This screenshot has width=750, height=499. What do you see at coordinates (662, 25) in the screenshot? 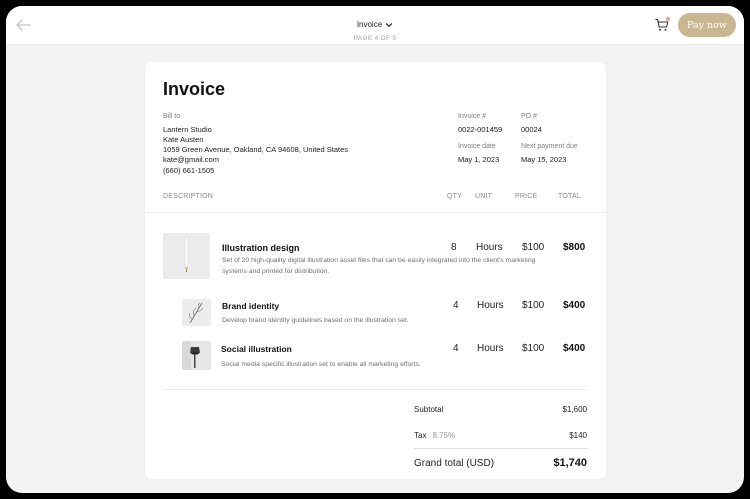
I see `cart-icon` at bounding box center [662, 25].